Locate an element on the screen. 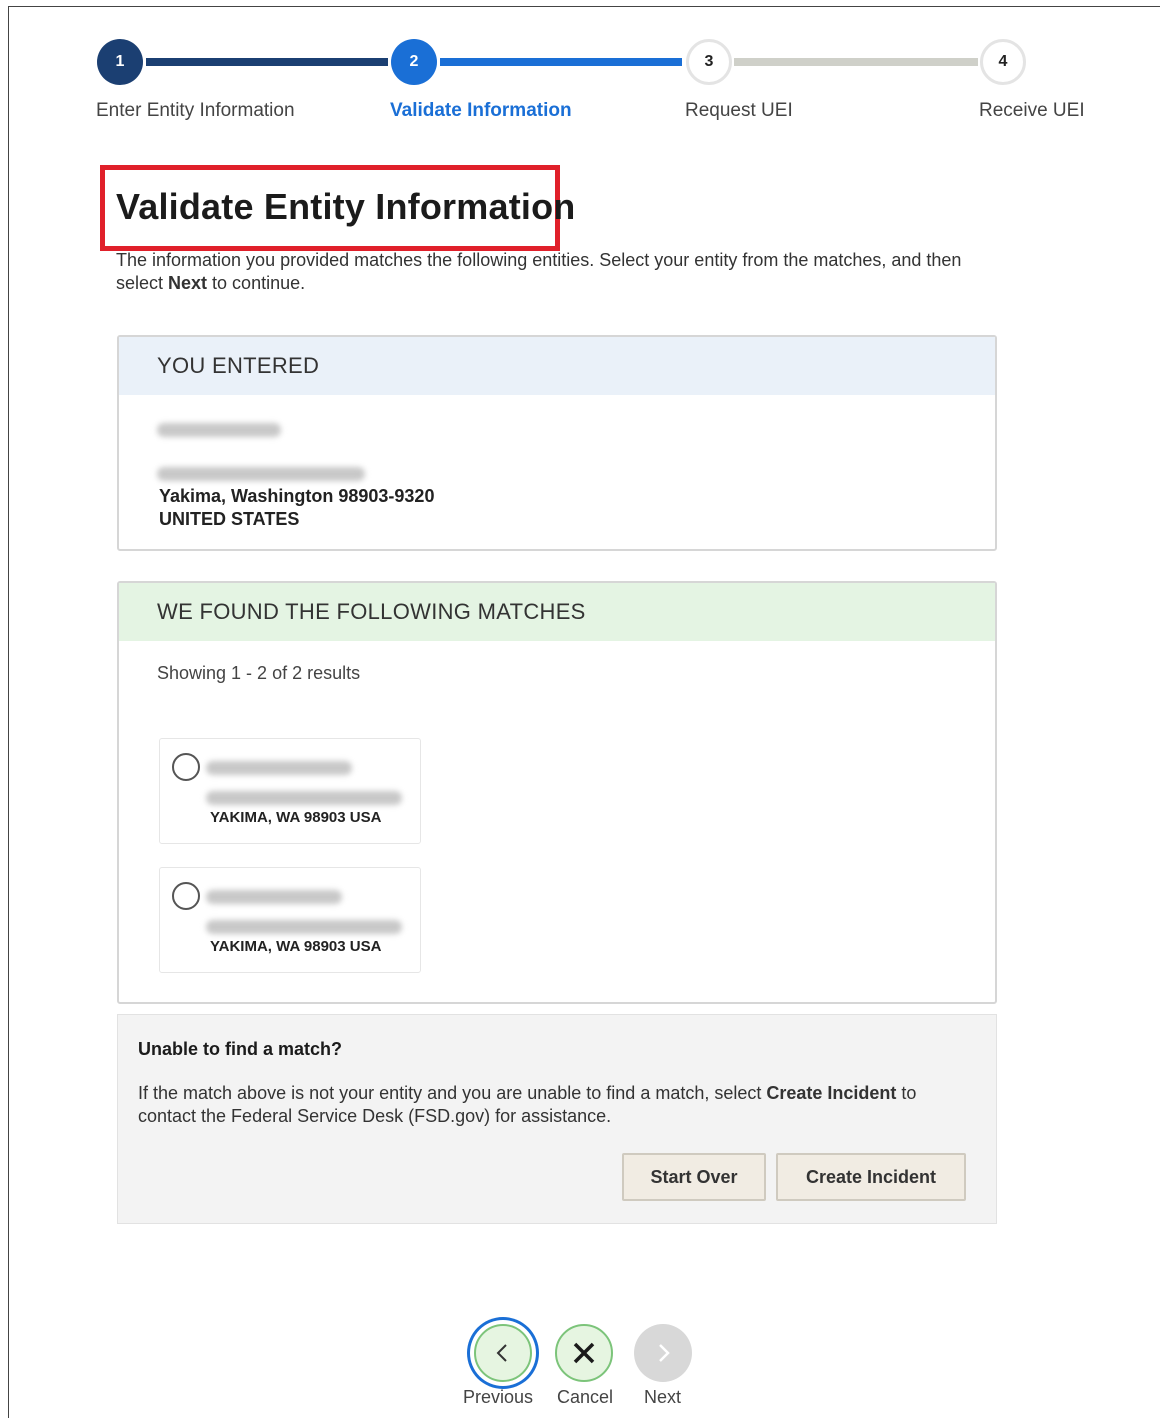  redacted-name-blur is located at coordinates (219, 430).